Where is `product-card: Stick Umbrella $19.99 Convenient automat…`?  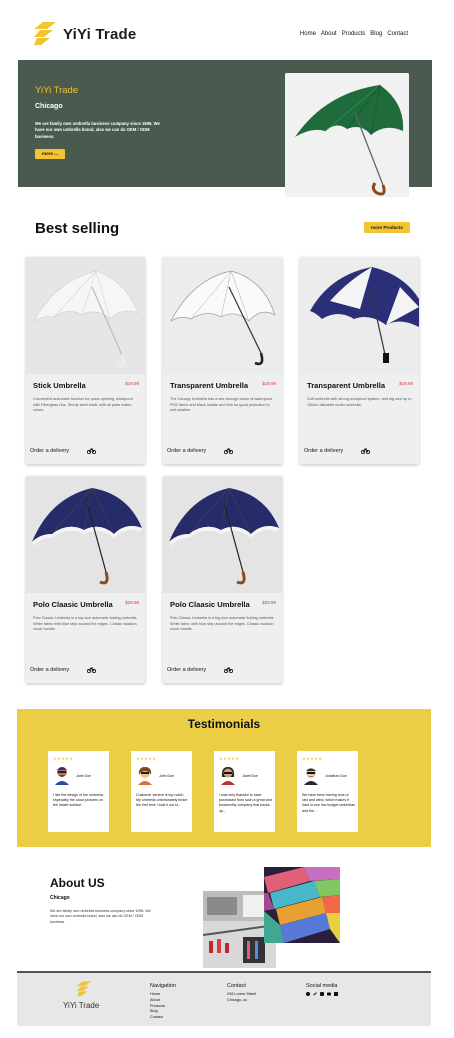 product-card: Stick Umbrella $19.99 Convenient automat… is located at coordinates (85, 360).